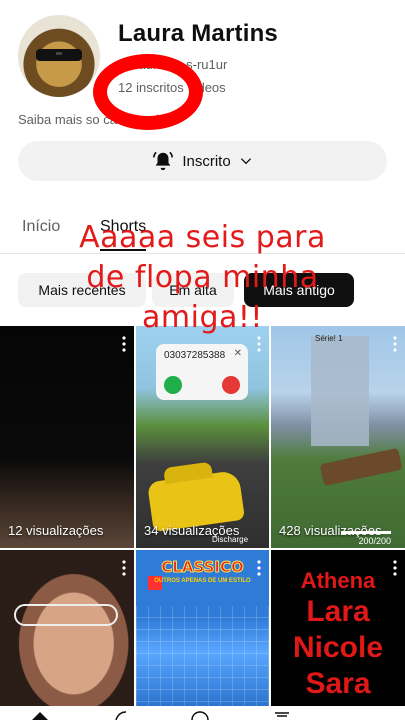 The image size is (405, 720). What do you see at coordinates (173, 64) in the screenshot?
I see `channel-handle: @LauraMa s-ru1ur` at bounding box center [173, 64].